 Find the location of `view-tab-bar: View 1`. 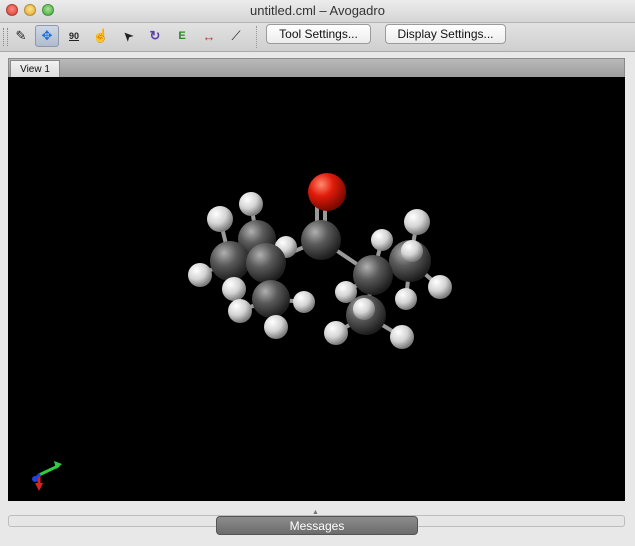

view-tab-bar: View 1 is located at coordinates (316, 68).